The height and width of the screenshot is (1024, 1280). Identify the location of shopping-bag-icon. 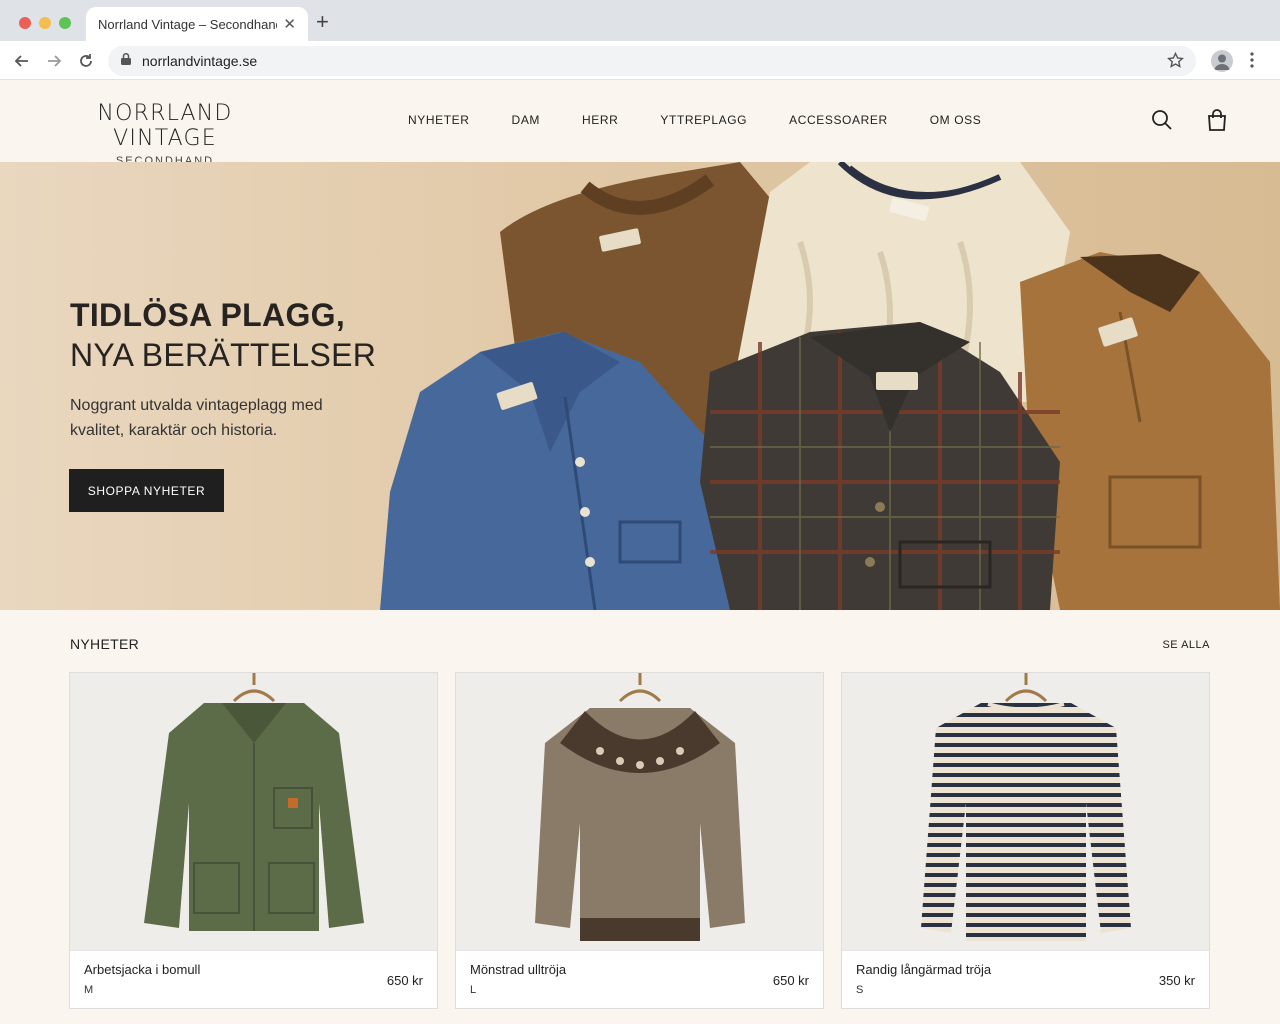
(1217, 122).